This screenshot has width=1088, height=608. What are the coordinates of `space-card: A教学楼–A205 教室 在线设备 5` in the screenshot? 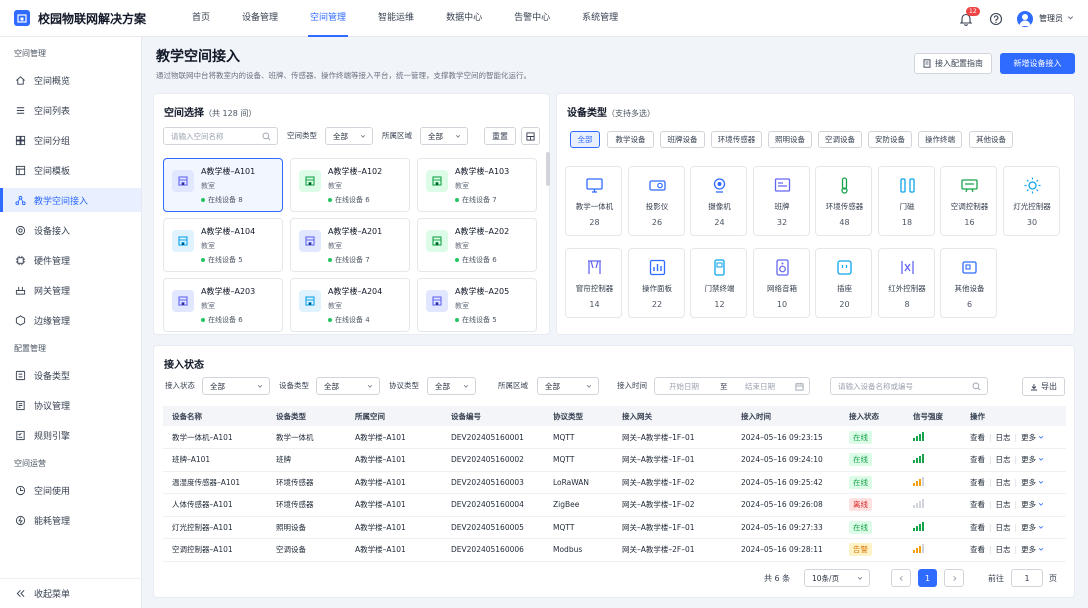 It's located at (477, 305).